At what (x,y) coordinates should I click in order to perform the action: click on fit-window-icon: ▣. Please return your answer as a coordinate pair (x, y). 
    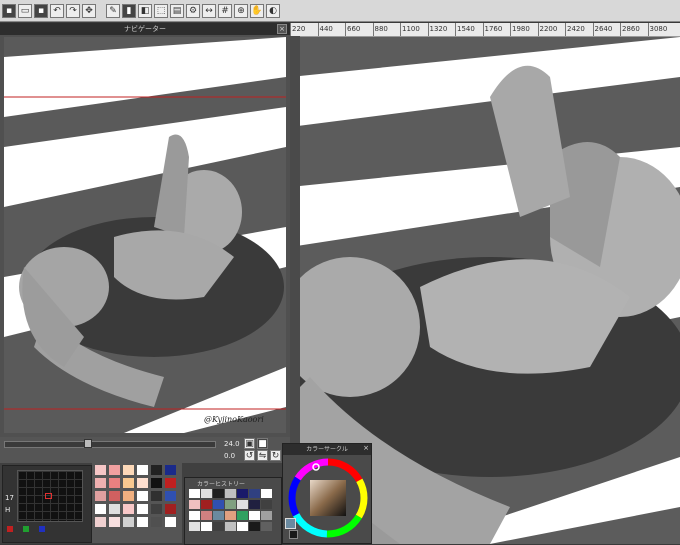
    Looking at the image, I should click on (249, 443).